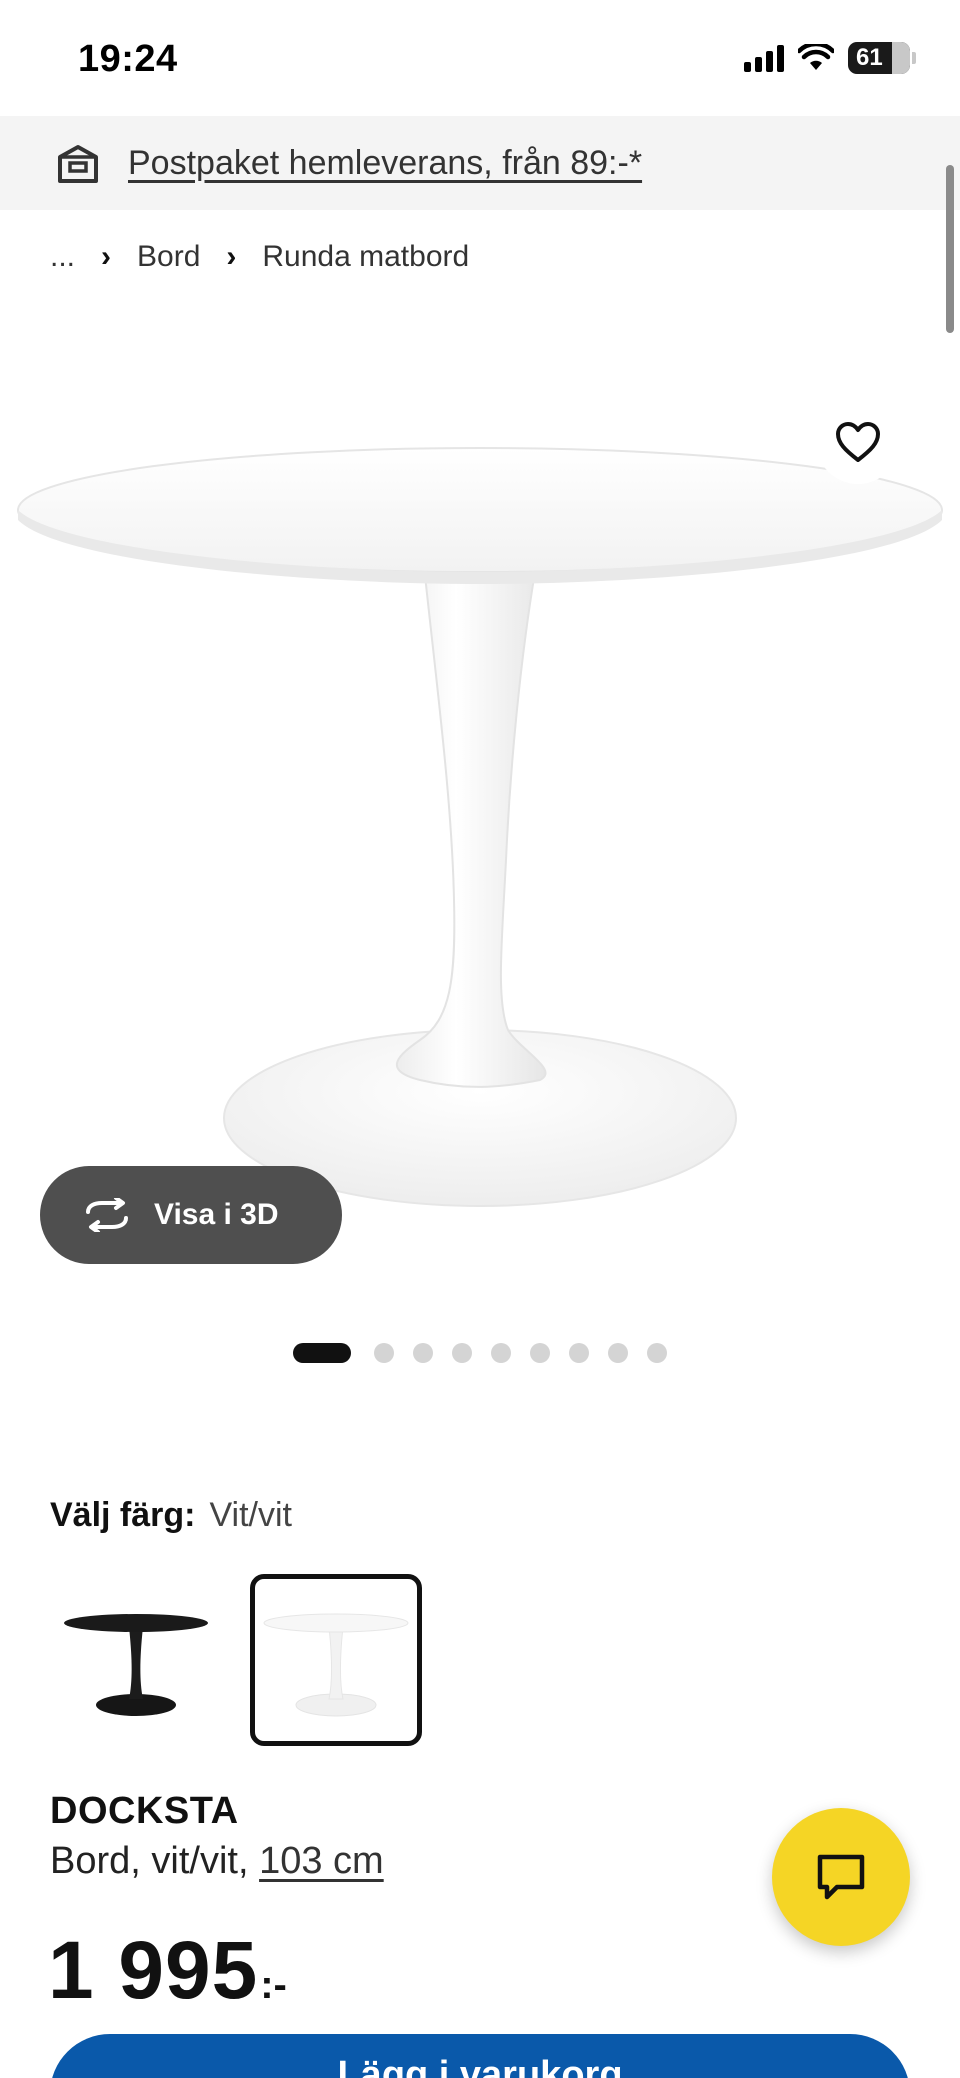 The width and height of the screenshot is (960, 2078). What do you see at coordinates (136, 1665) in the screenshot?
I see `black-table-thumbnail` at bounding box center [136, 1665].